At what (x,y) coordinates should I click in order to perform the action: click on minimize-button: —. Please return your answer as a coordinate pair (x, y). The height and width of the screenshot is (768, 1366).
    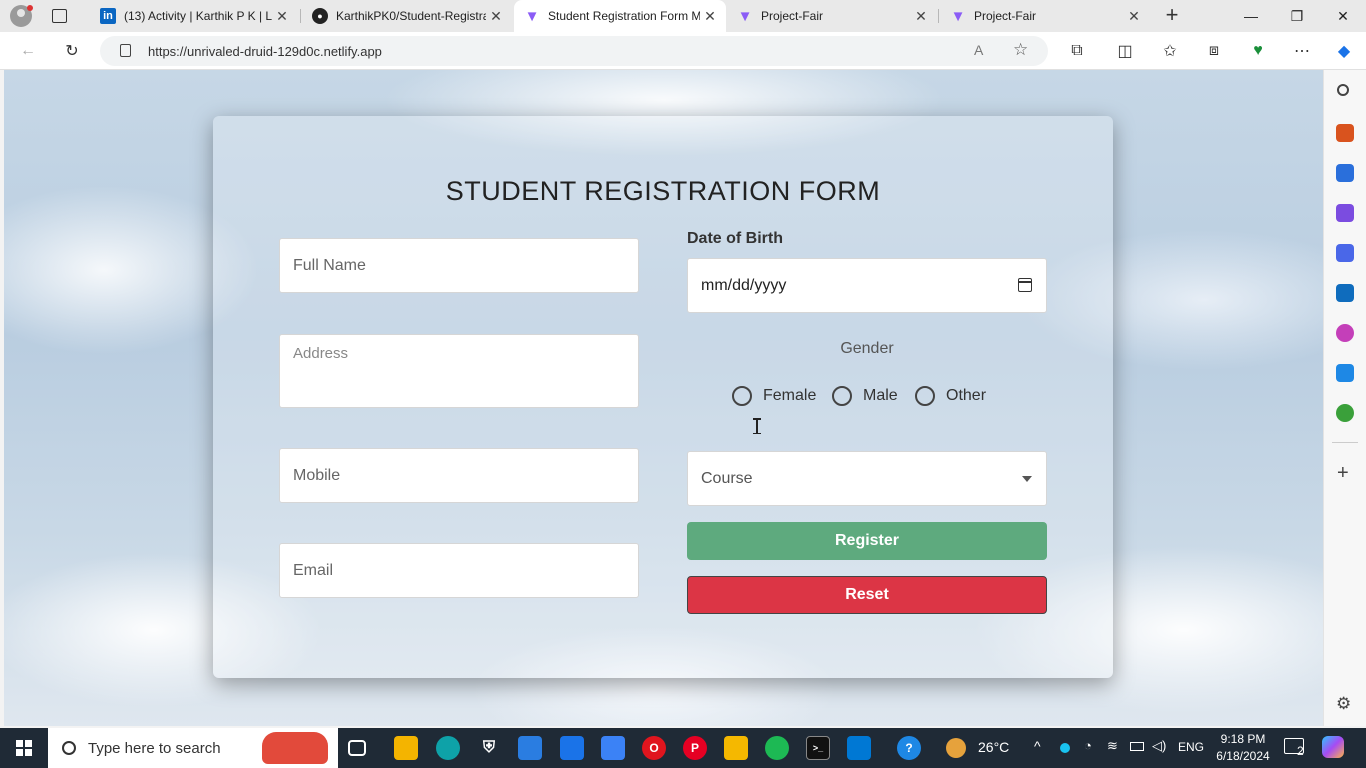
    Looking at the image, I should click on (1251, 16).